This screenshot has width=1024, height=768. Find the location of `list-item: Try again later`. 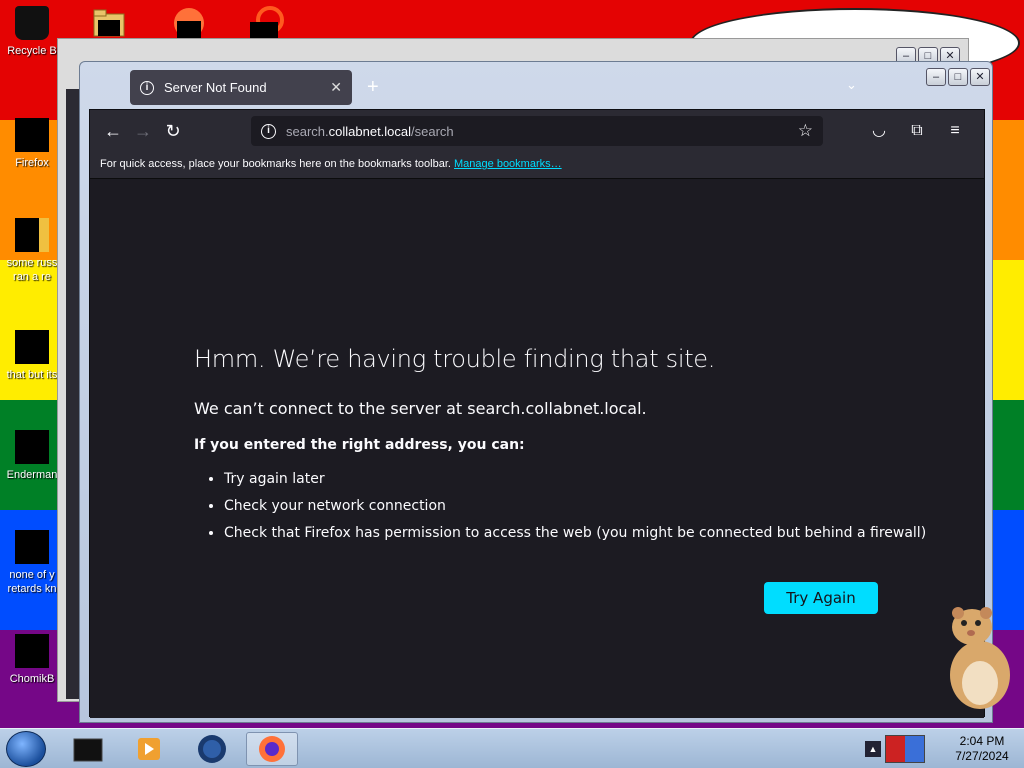

list-item: Try again later is located at coordinates (575, 479).